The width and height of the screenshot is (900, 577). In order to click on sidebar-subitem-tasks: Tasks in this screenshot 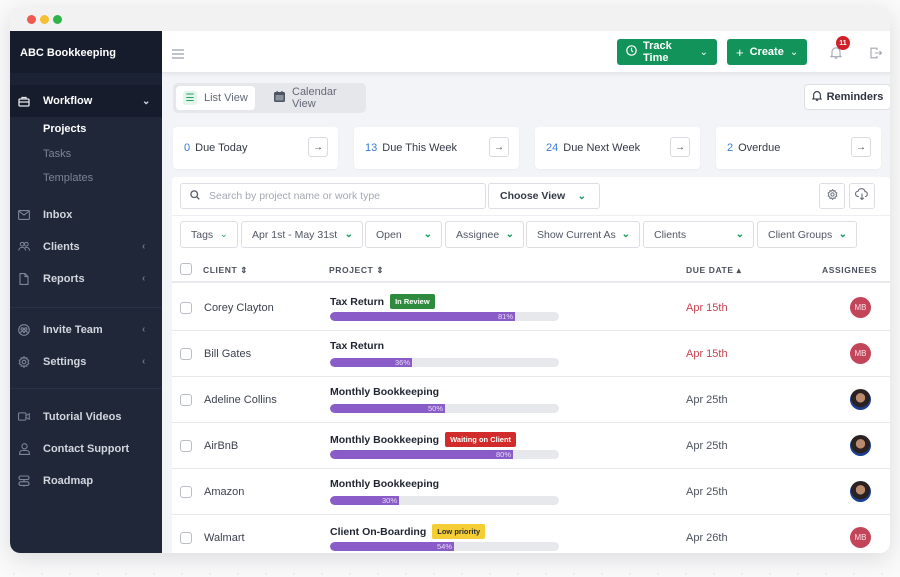, I will do `click(86, 154)`.